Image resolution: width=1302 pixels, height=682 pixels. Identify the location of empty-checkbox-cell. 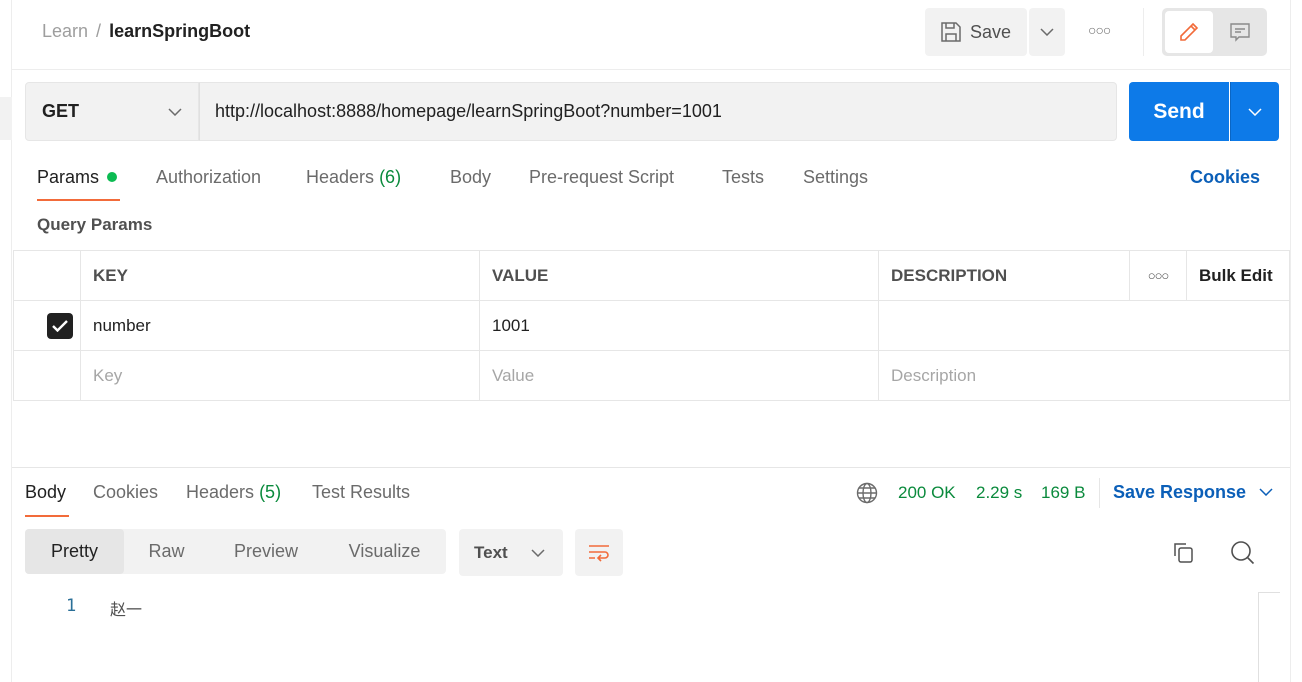
(47, 375).